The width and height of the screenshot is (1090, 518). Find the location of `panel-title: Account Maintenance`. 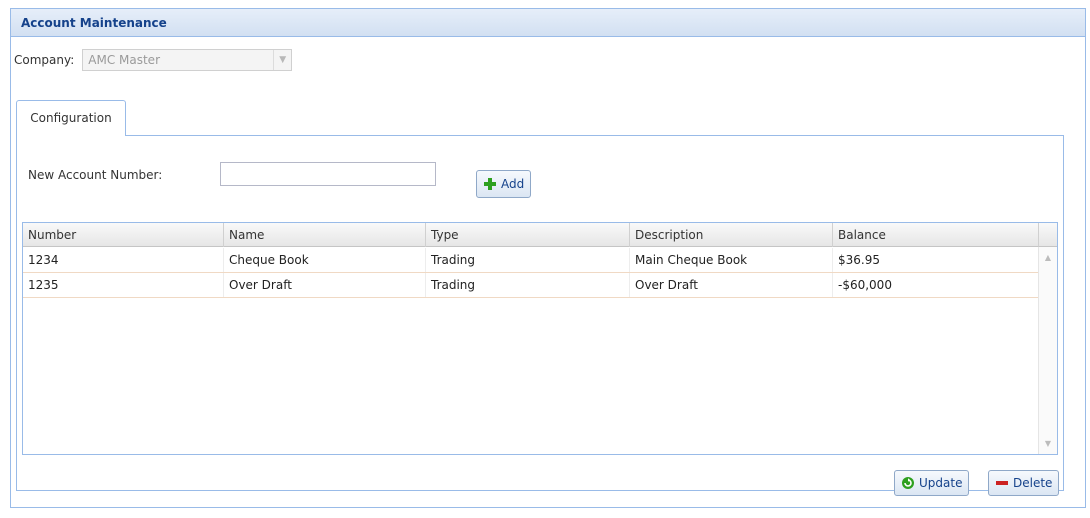

panel-title: Account Maintenance is located at coordinates (548, 23).